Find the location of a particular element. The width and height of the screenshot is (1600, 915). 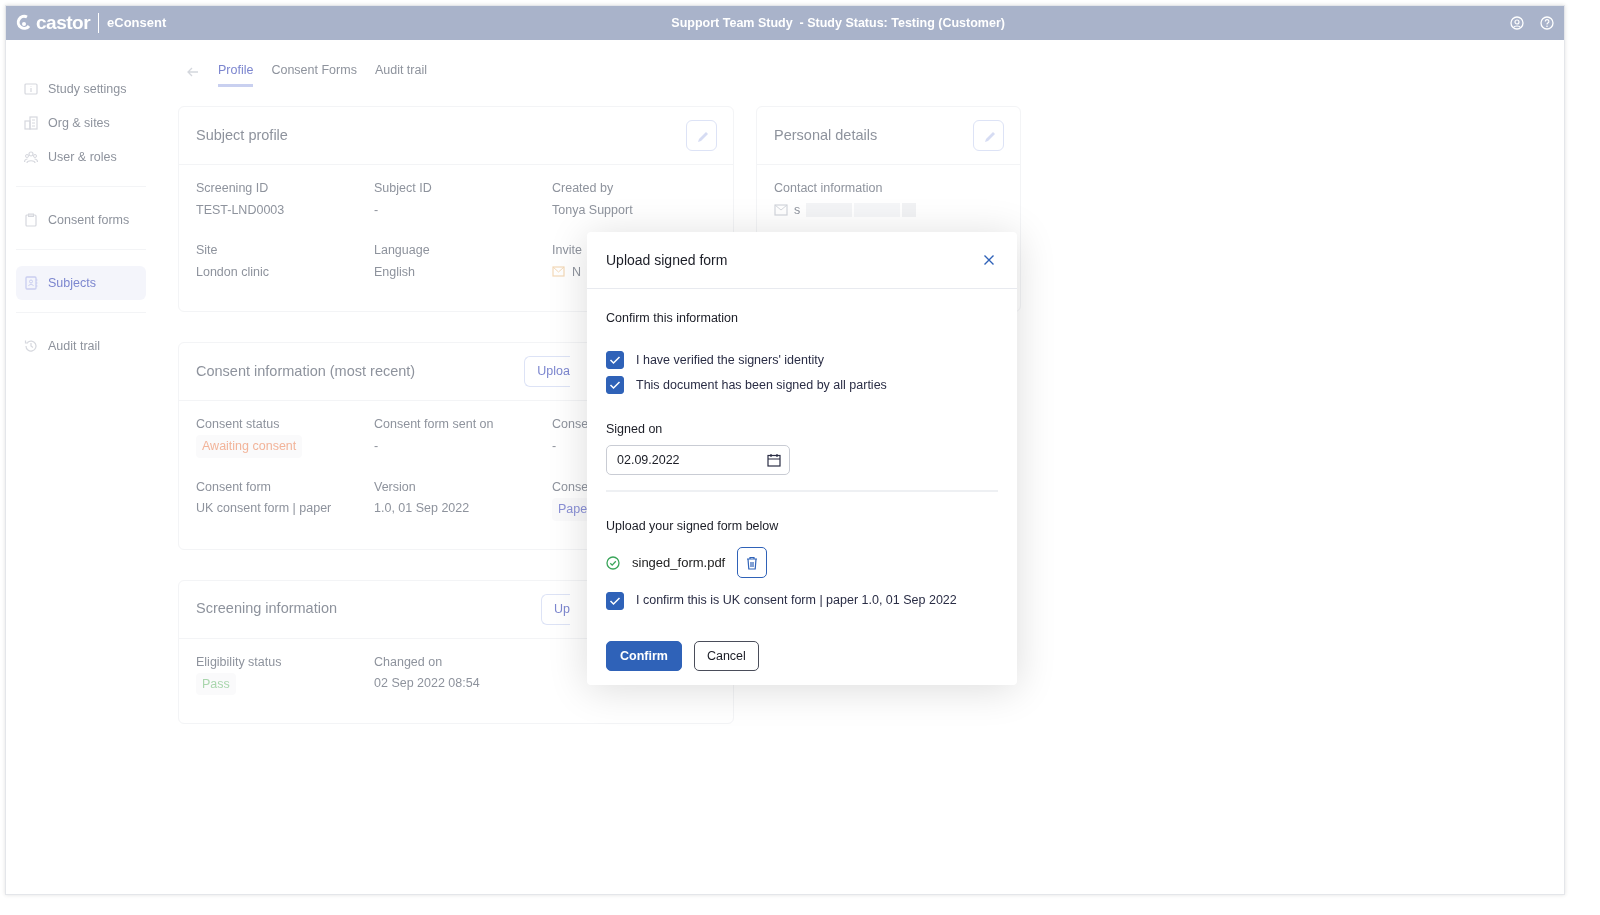

upload-button: Uploa is located at coordinates (547, 371).